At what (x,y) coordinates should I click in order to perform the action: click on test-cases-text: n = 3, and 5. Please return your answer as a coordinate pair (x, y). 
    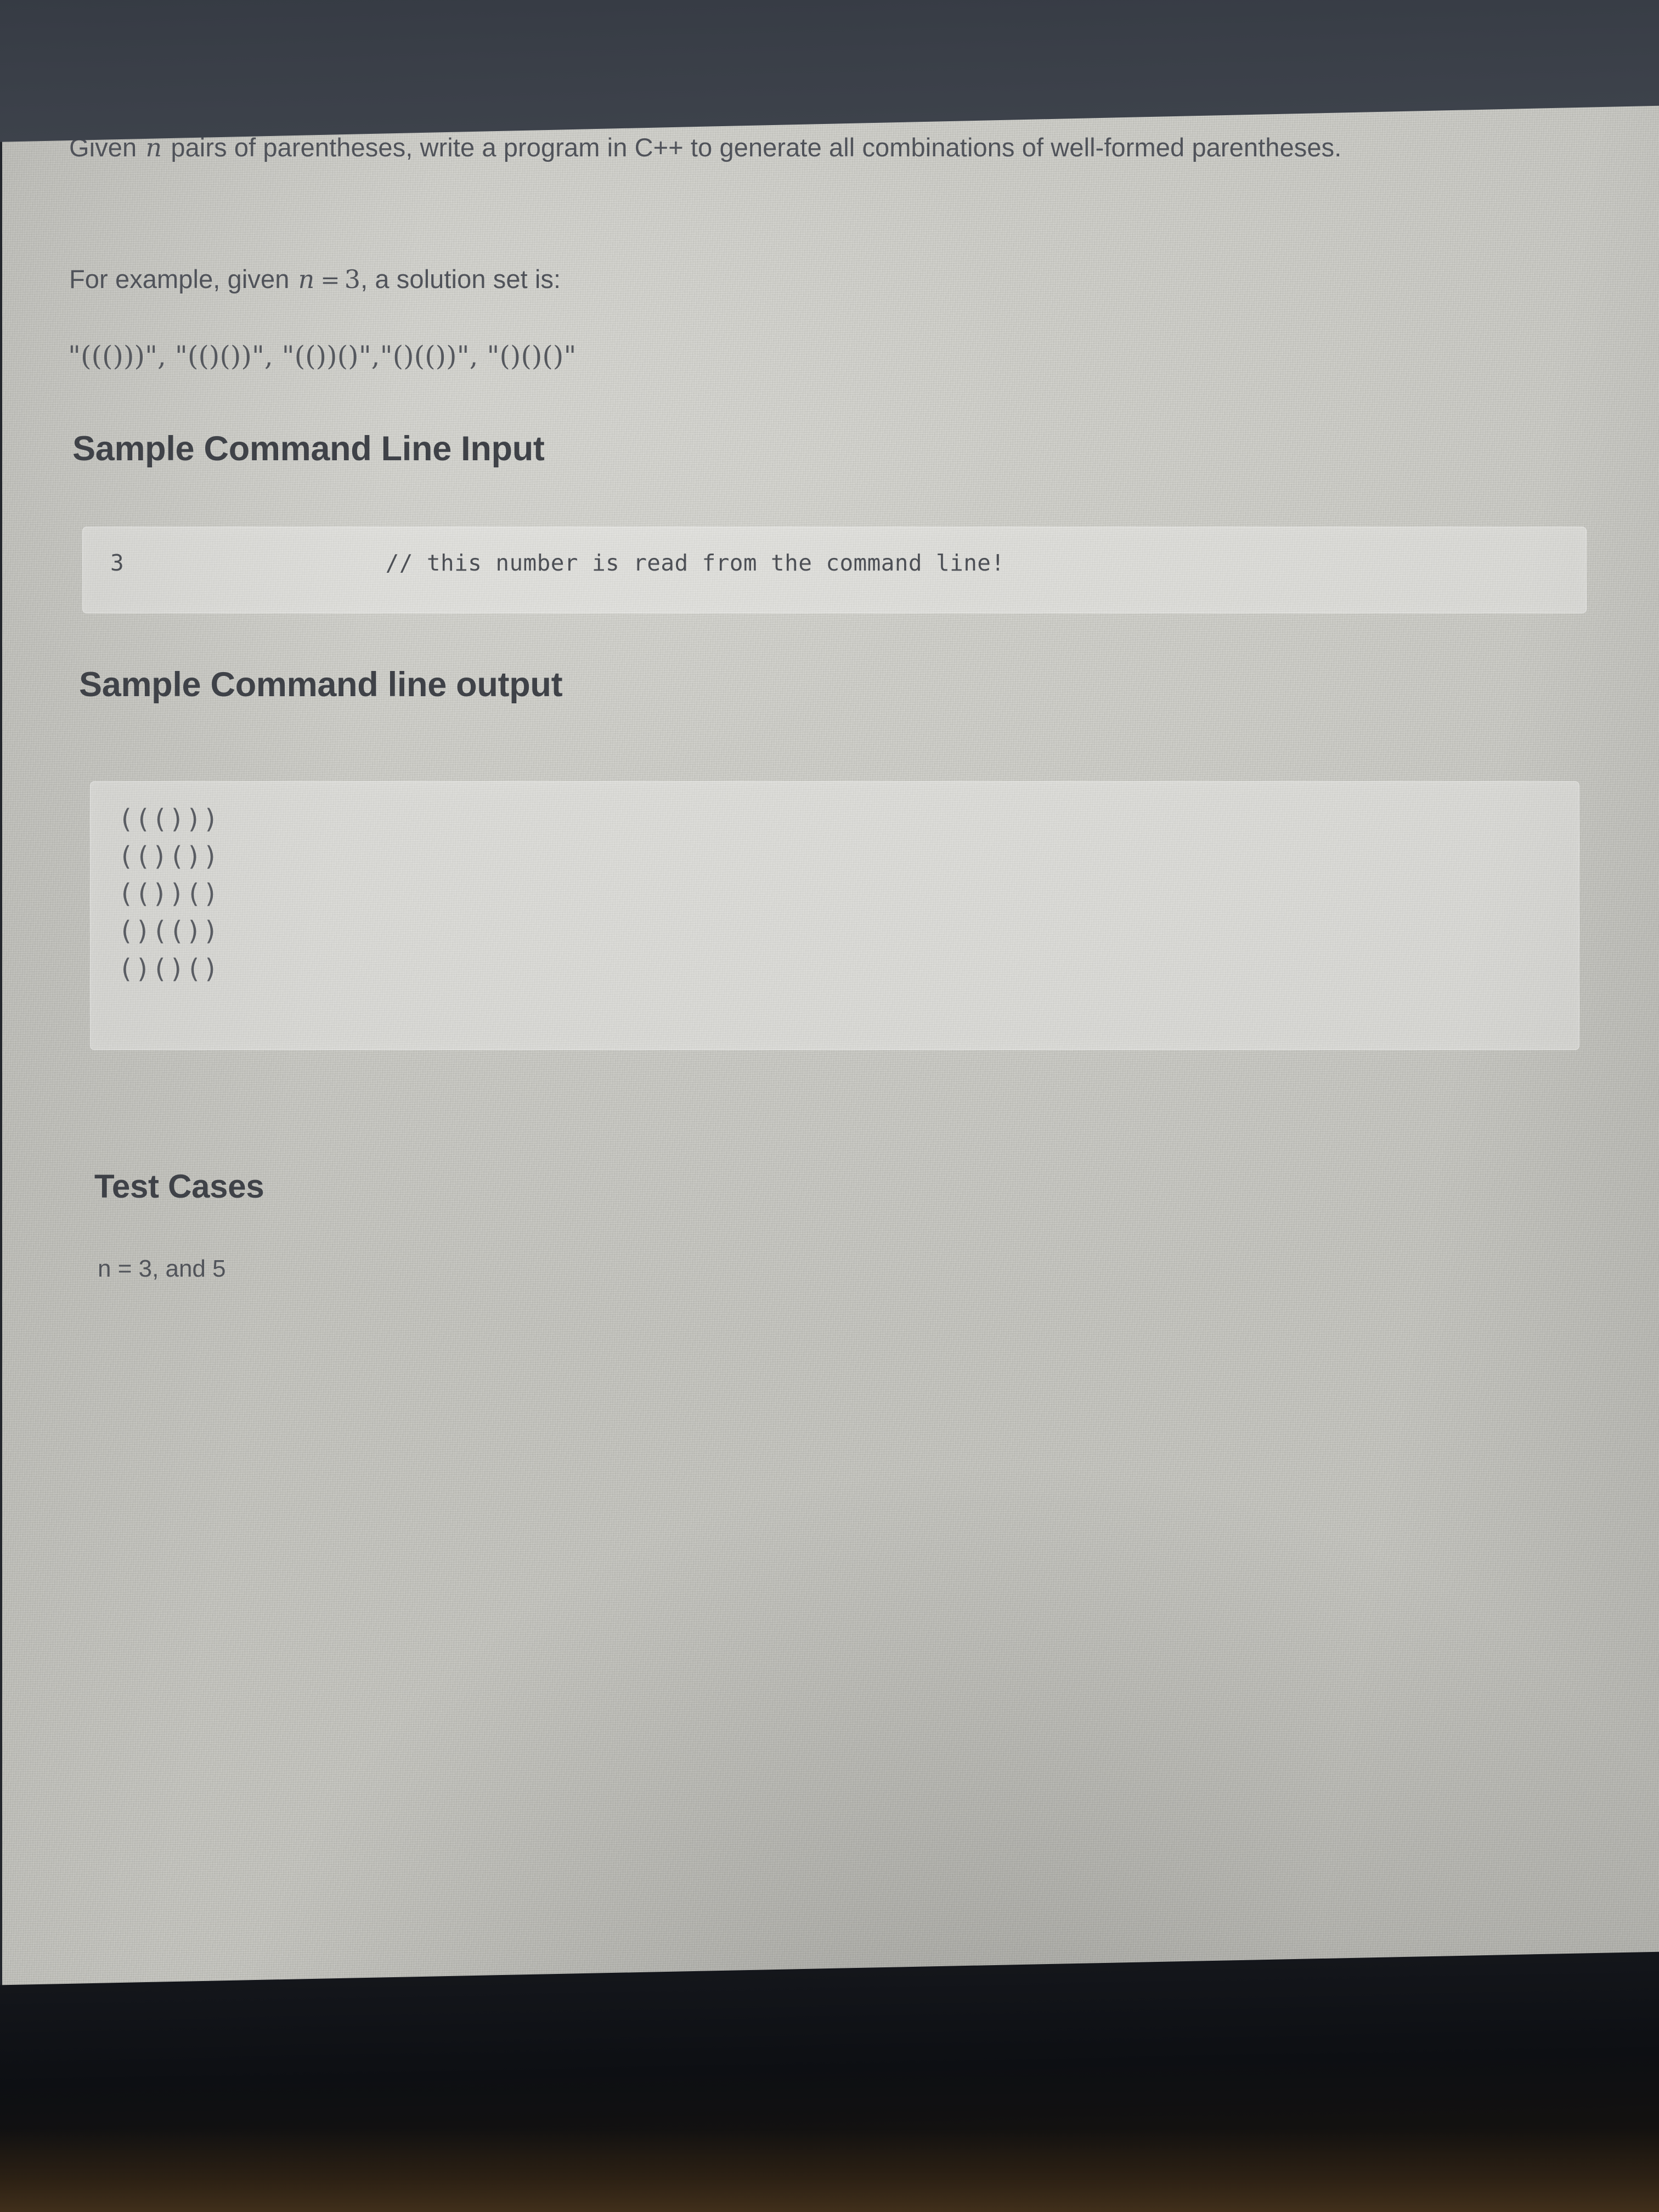
    Looking at the image, I should click on (162, 1269).